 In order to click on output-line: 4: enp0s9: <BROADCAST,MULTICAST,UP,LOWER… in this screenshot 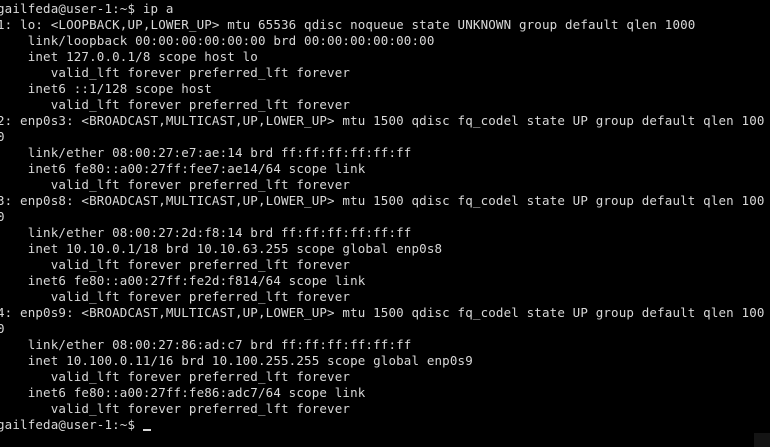, I will do `click(382, 312)`.